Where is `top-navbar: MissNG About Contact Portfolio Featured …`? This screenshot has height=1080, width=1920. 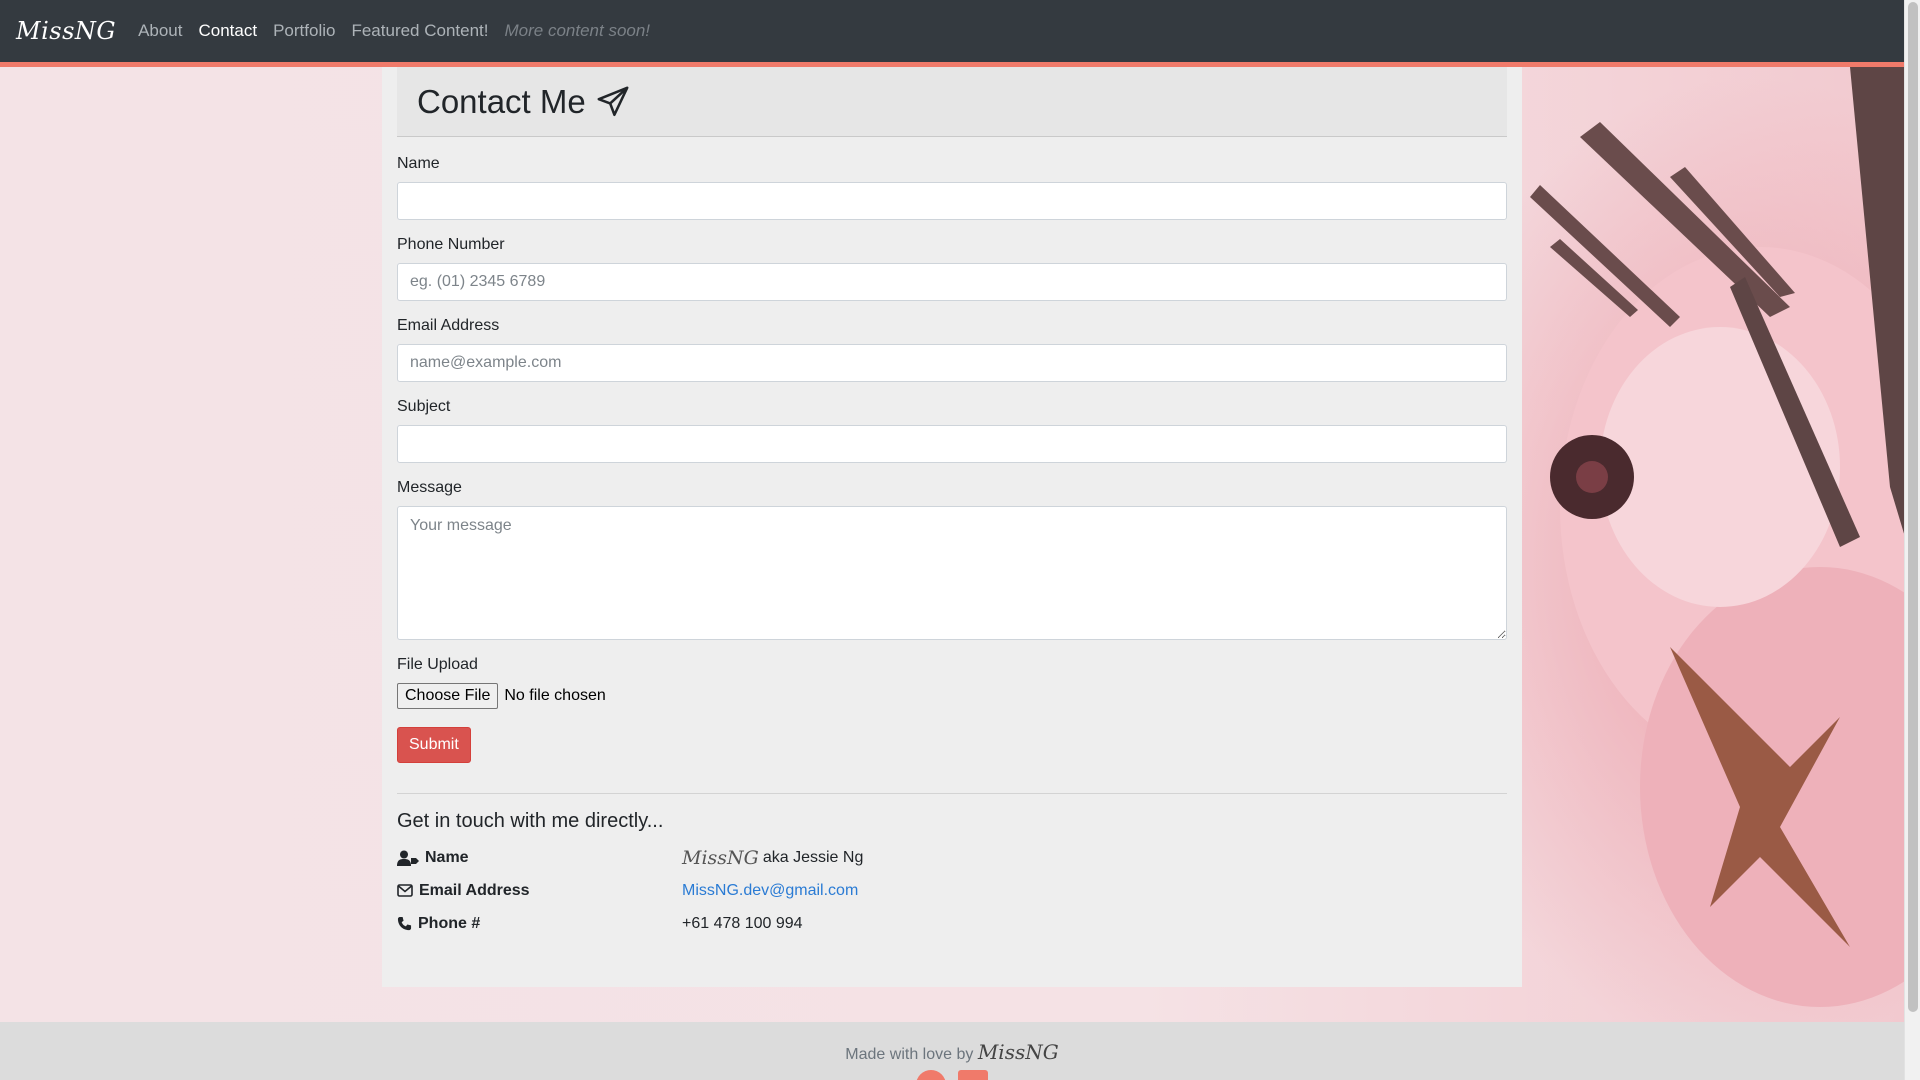
top-navbar: MissNG About Contact Portfolio Featured … is located at coordinates (952, 31).